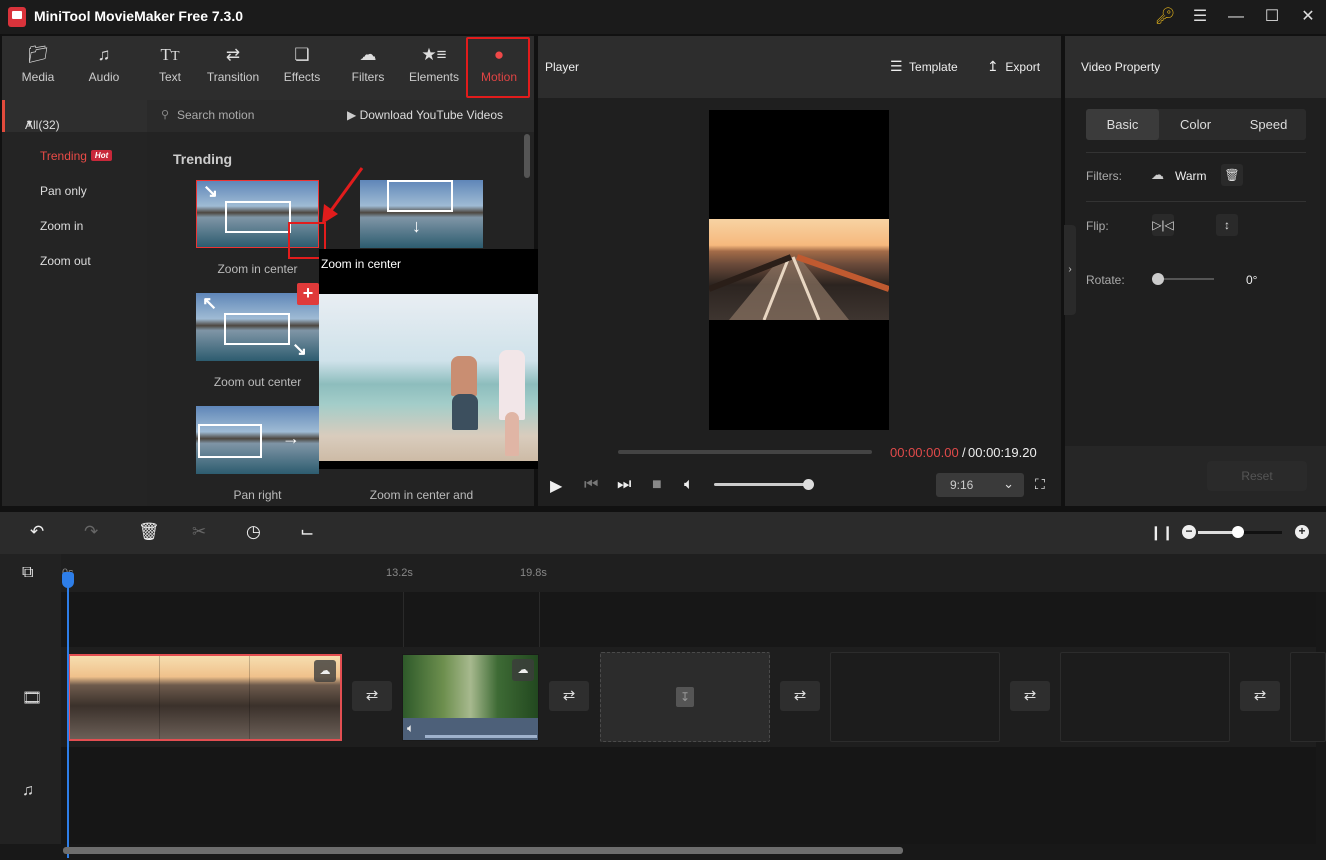 Image resolution: width=1326 pixels, height=860 pixels. I want to click on video-track-icon: 🎞︎, so click(32, 698).